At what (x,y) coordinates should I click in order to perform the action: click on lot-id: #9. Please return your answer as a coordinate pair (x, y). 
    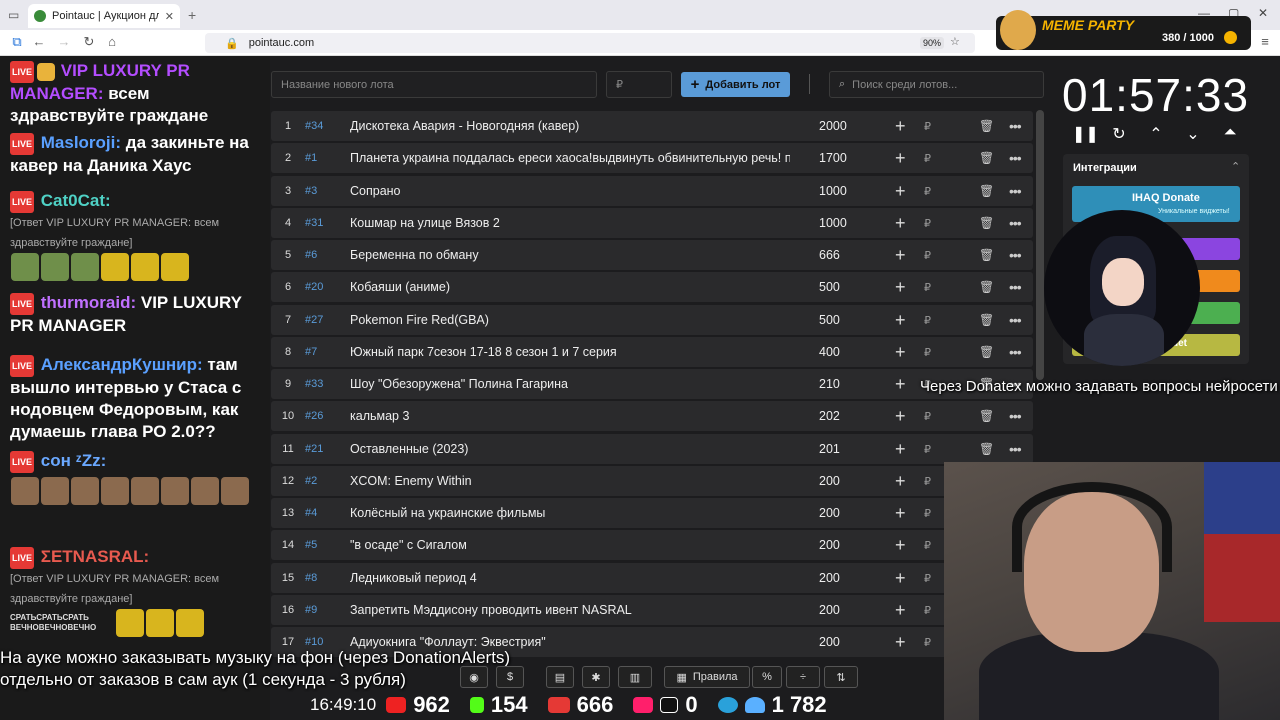
    Looking at the image, I should click on (327, 610).